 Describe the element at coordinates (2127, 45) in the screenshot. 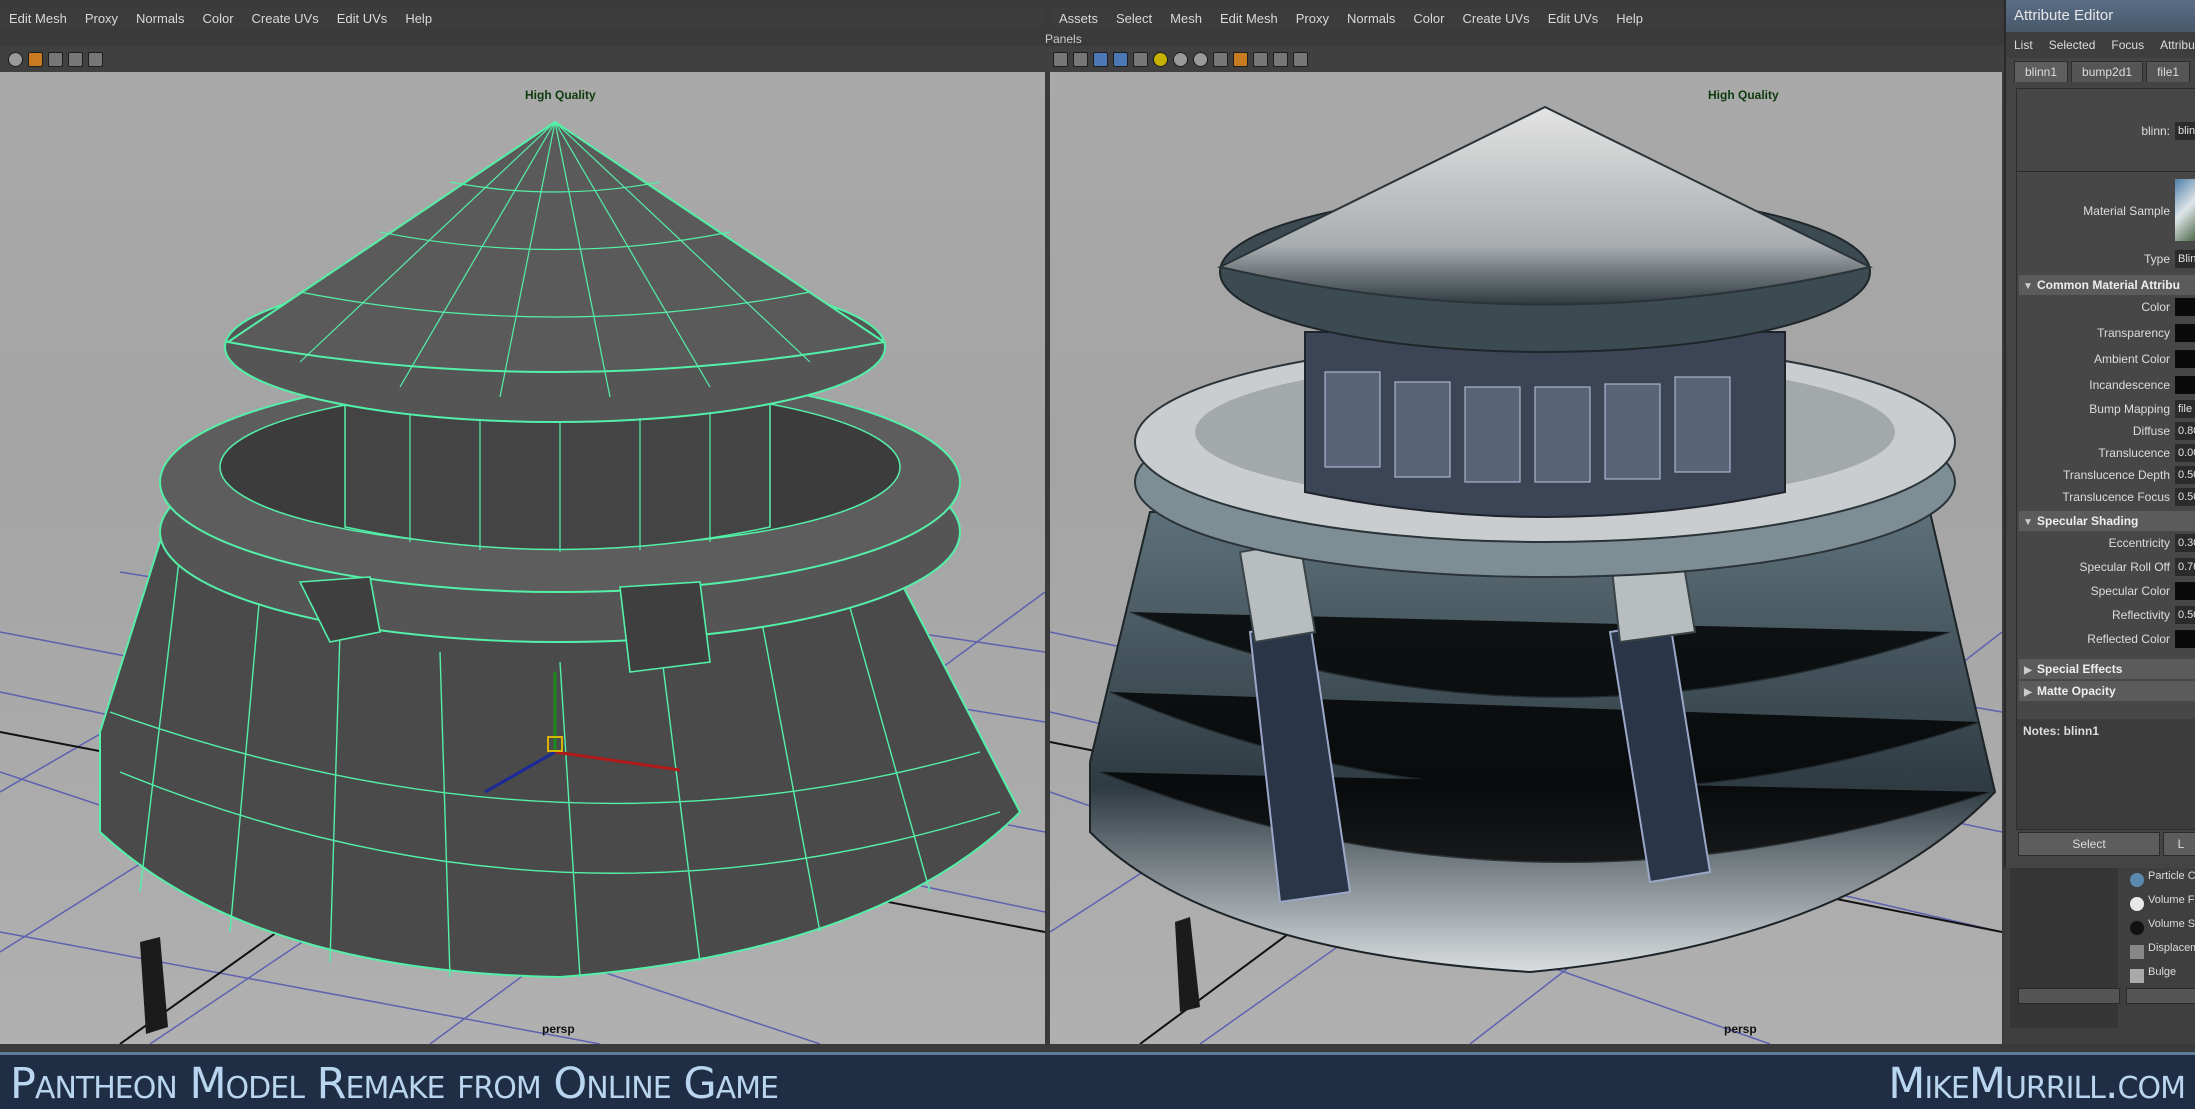

I see `menu-focus: Focus` at that location.